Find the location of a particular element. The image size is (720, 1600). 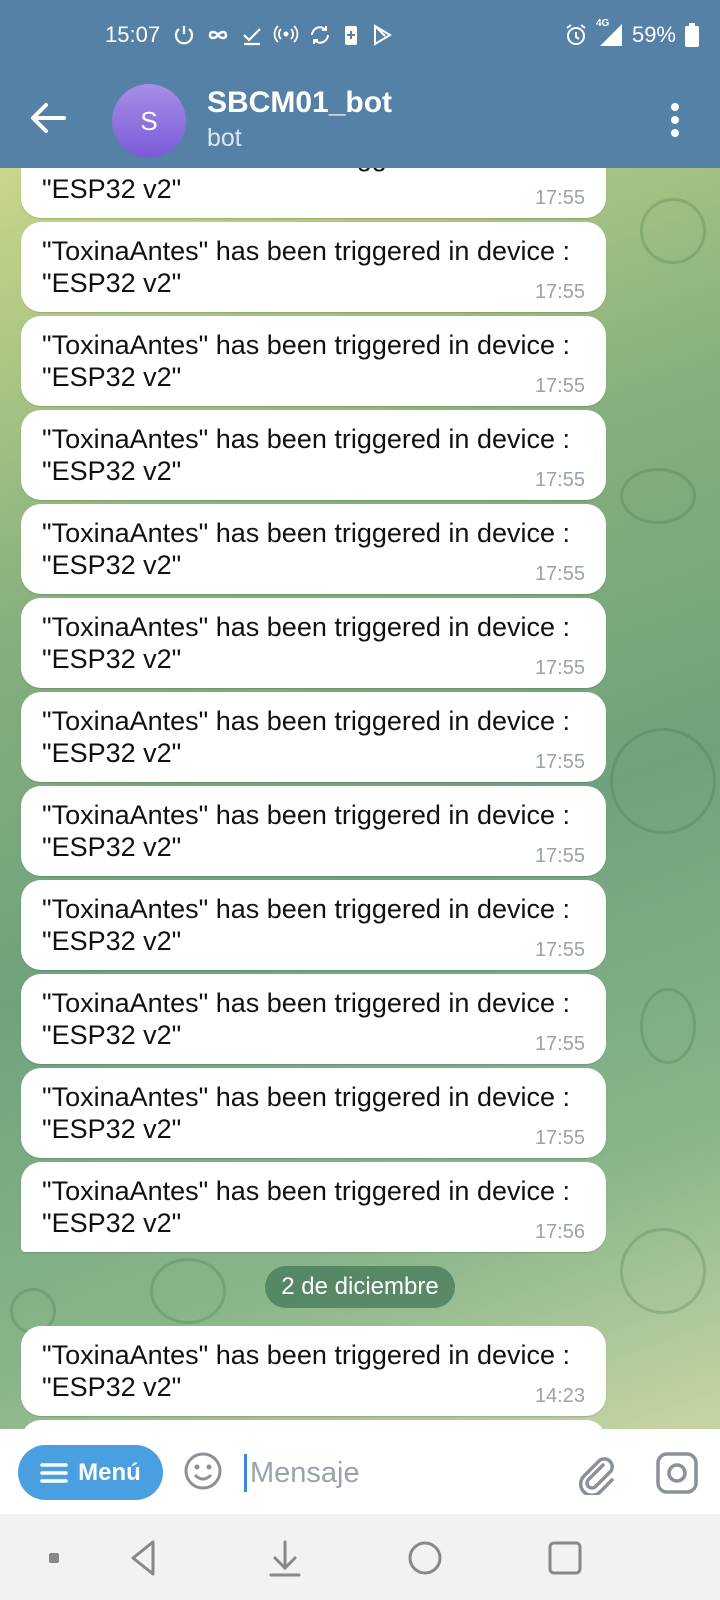

play-store-icon is located at coordinates (383, 35).